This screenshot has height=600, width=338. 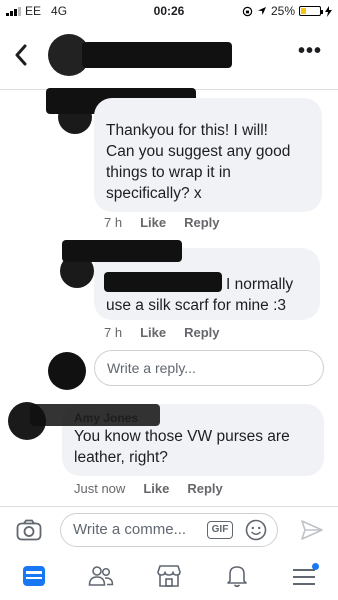 What do you see at coordinates (67, 371) in the screenshot?
I see `my-avatar` at bounding box center [67, 371].